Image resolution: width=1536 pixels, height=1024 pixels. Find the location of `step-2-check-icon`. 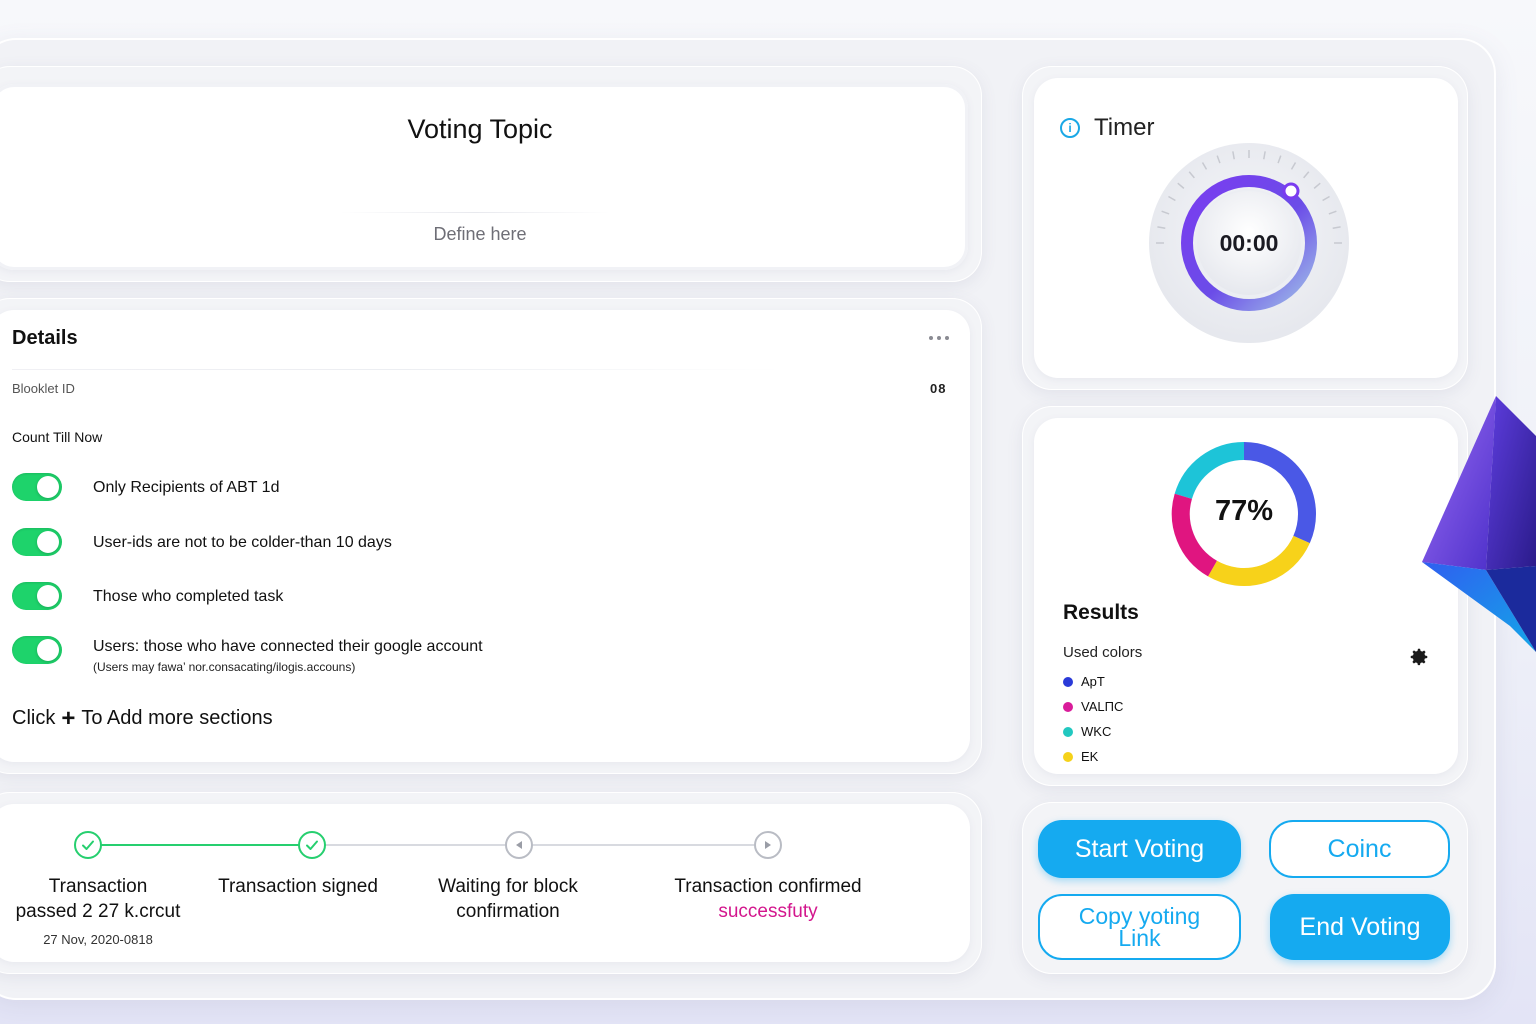

step-2-check-icon is located at coordinates (312, 845).